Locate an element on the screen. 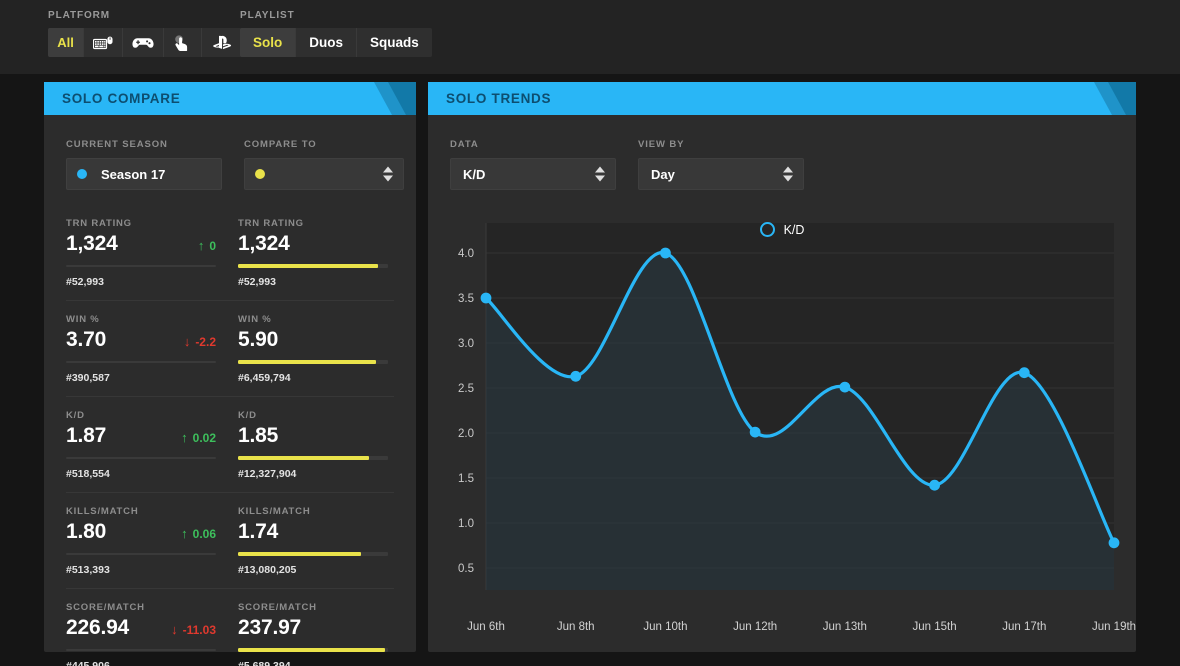 The image size is (1180, 666). current-season-block: CURRENT SEASON Season 17 is located at coordinates (144, 164).